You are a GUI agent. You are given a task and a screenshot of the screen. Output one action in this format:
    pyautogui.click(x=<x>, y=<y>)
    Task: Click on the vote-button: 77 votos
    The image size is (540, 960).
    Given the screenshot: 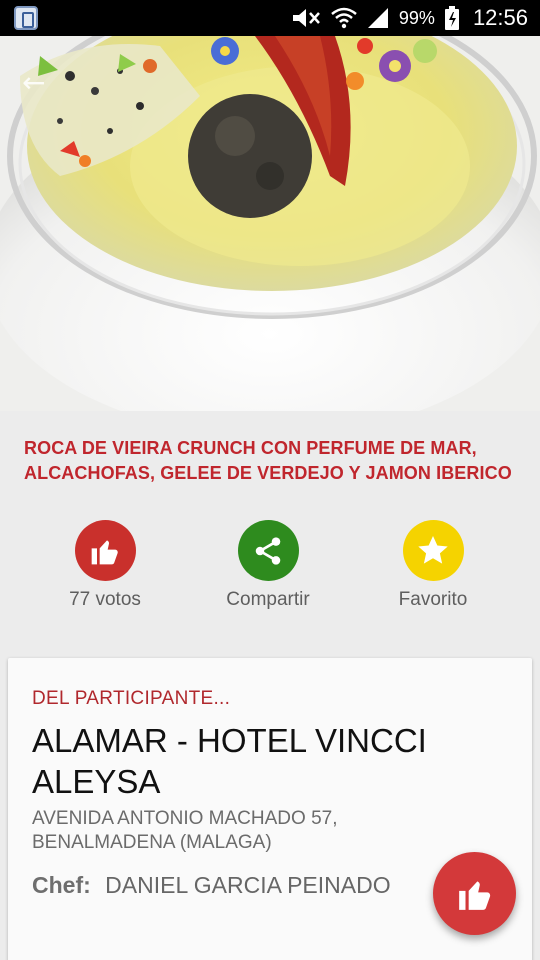 What is the action you would take?
    pyautogui.click(x=105, y=565)
    